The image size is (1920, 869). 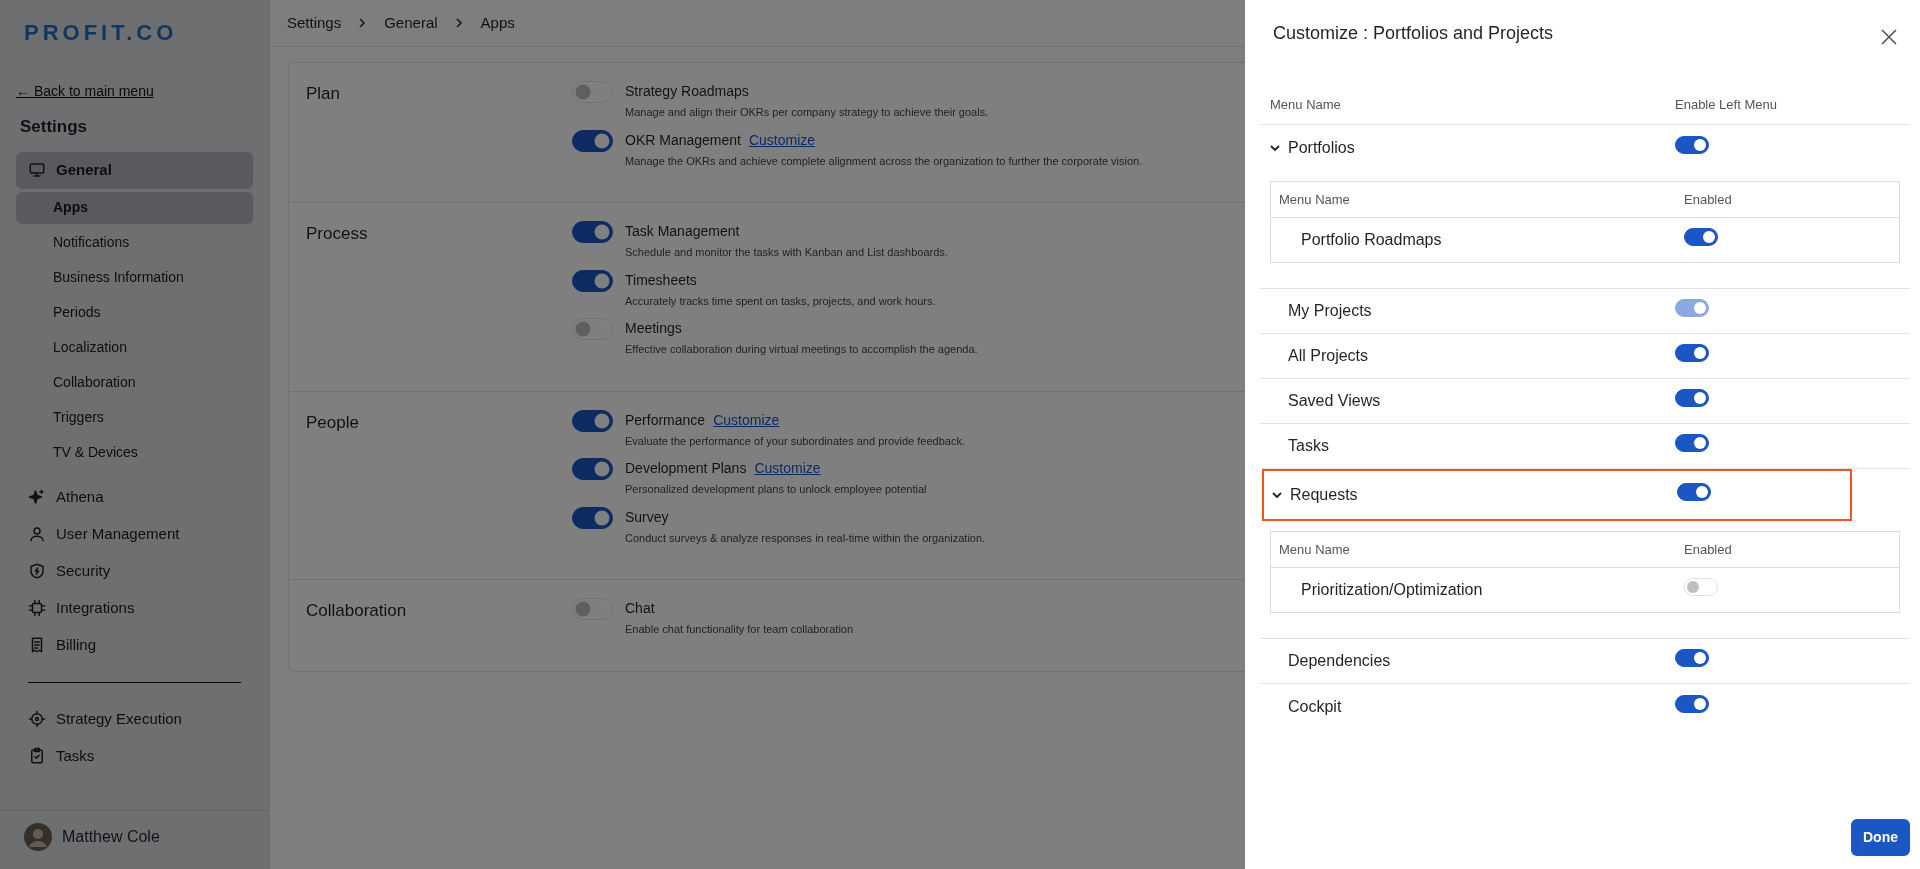 What do you see at coordinates (795, 441) in the screenshot?
I see `app-description: Evaluate the performance of your subordinates and provide feedback.` at bounding box center [795, 441].